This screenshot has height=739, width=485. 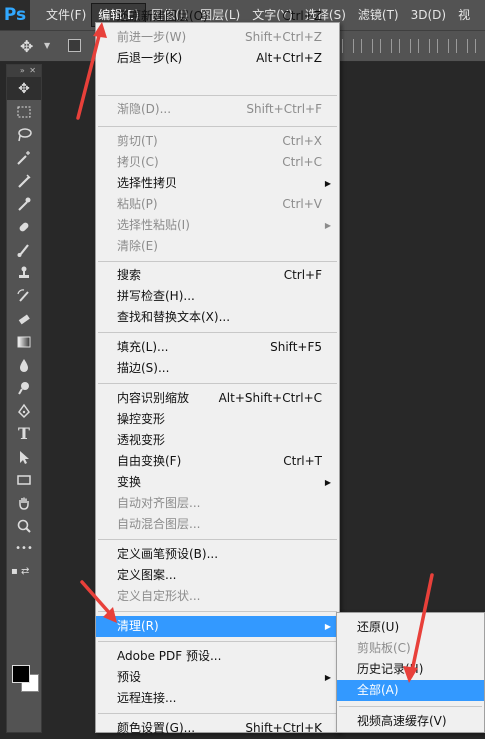 I want to click on distribute-right-icon, so click(x=443, y=46).